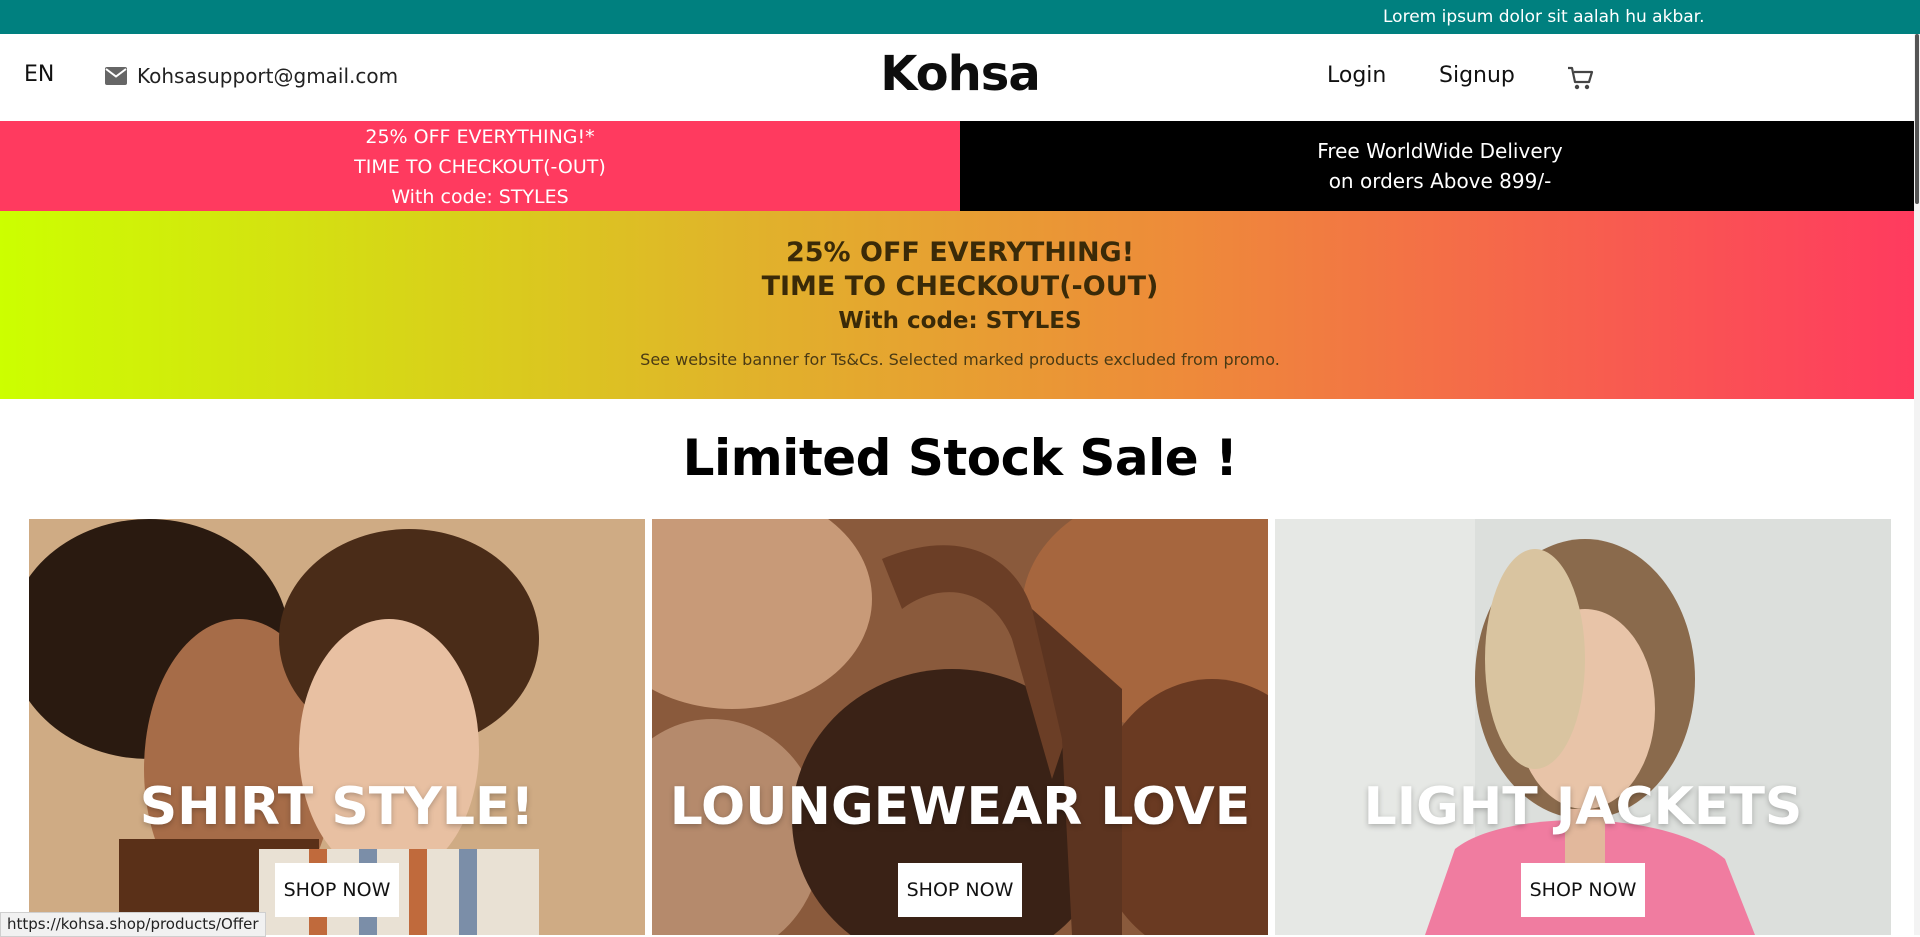 The width and height of the screenshot is (1920, 937). I want to click on announcement-bar: Lorem ipsum dolor sit aalah hu akbar., so click(960, 17).